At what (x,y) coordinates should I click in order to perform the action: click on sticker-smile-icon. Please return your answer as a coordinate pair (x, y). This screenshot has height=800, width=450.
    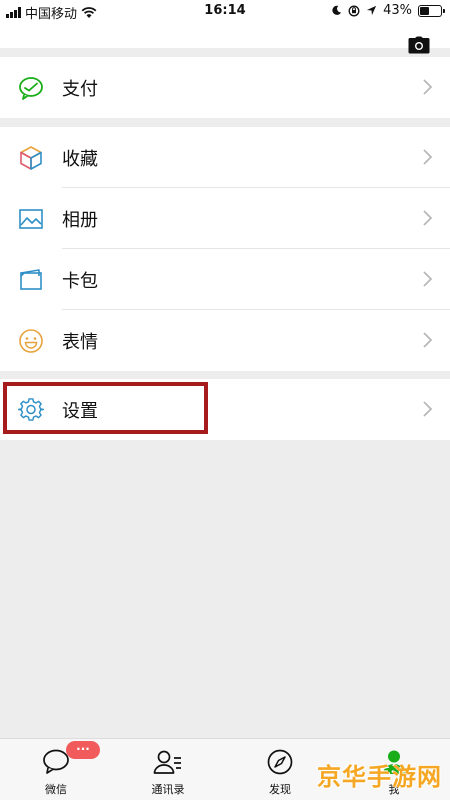
    Looking at the image, I should click on (31, 341).